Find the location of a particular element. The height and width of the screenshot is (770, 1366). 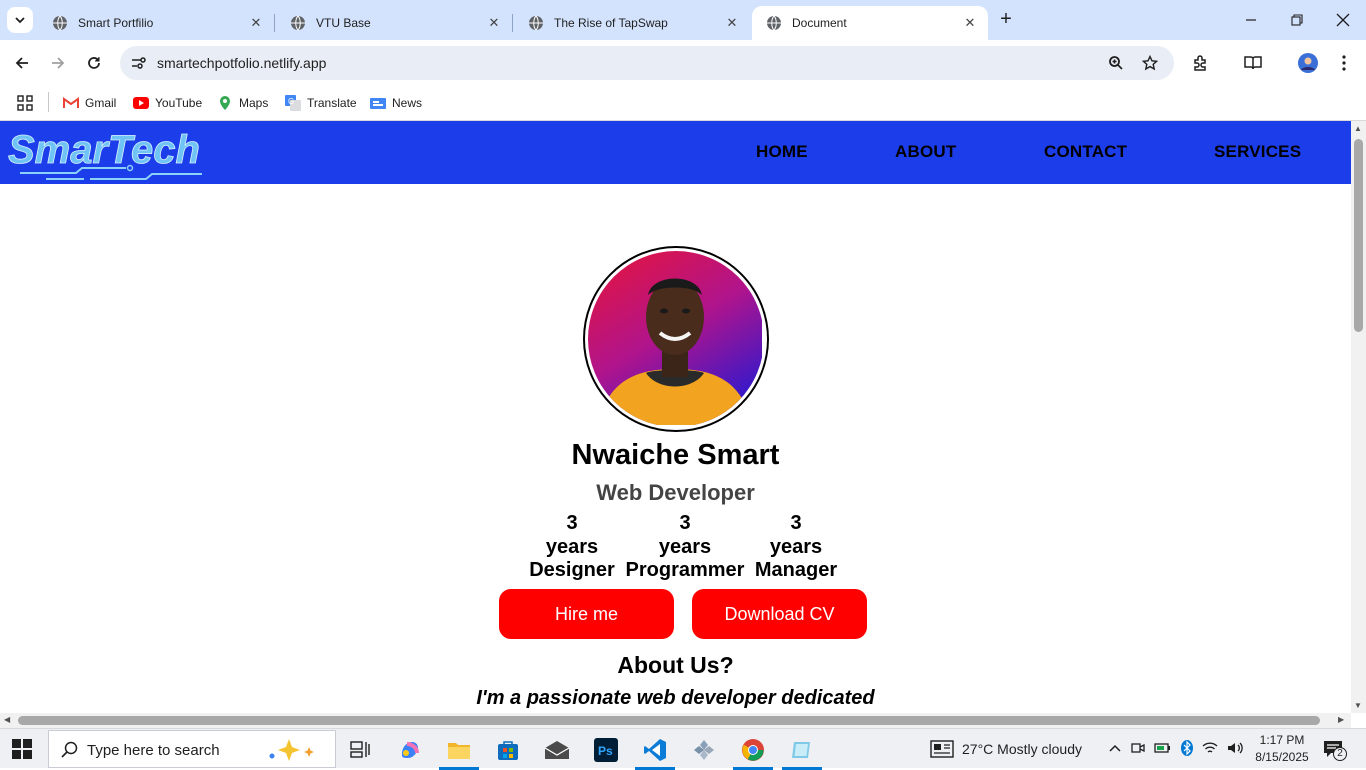

store-icon is located at coordinates (508, 750).